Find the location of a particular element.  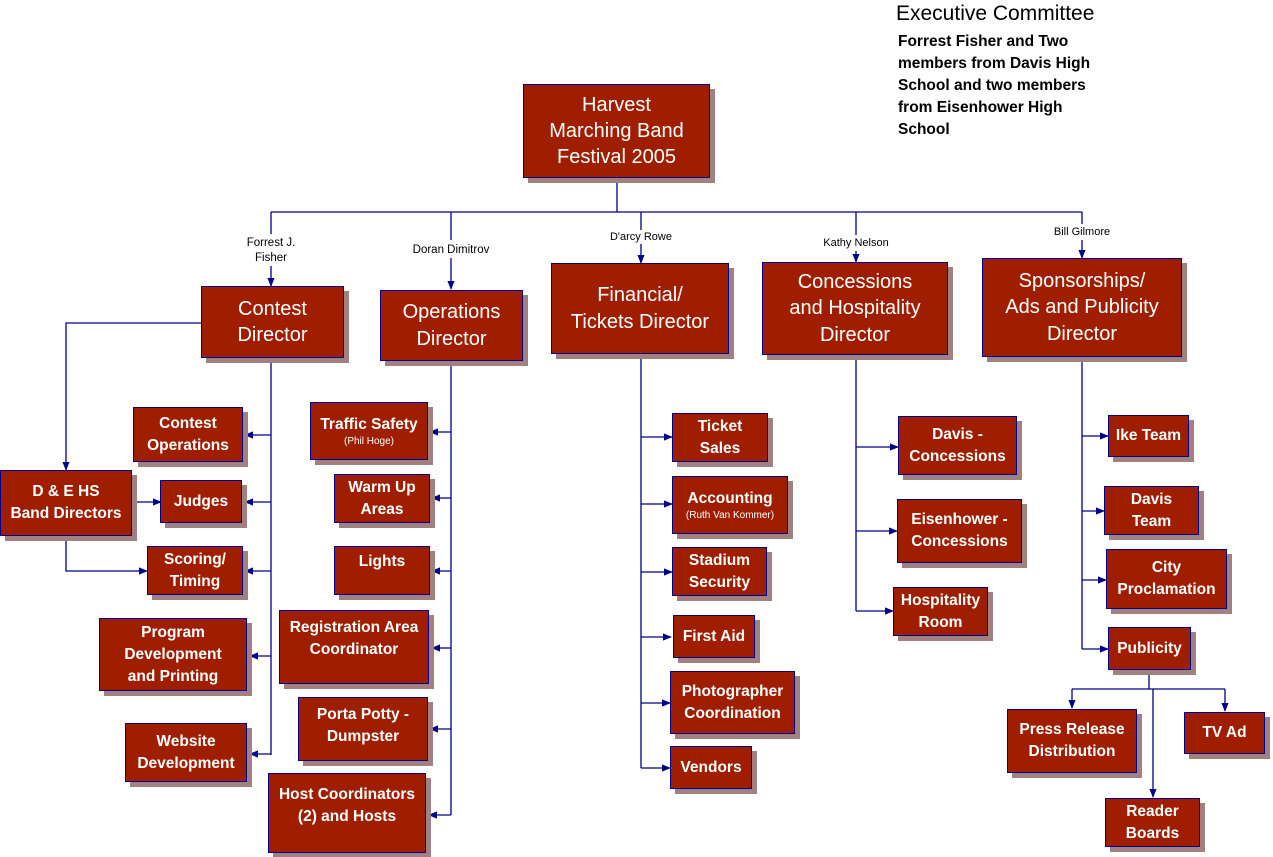

unit-lights: Lights is located at coordinates (382, 570).